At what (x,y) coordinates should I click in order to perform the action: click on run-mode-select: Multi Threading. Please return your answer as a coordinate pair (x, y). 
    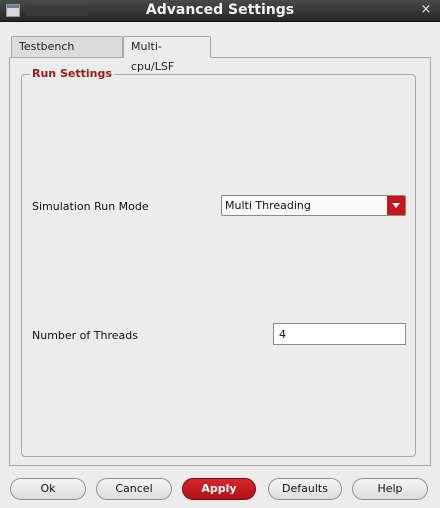
    Looking at the image, I should click on (313, 205).